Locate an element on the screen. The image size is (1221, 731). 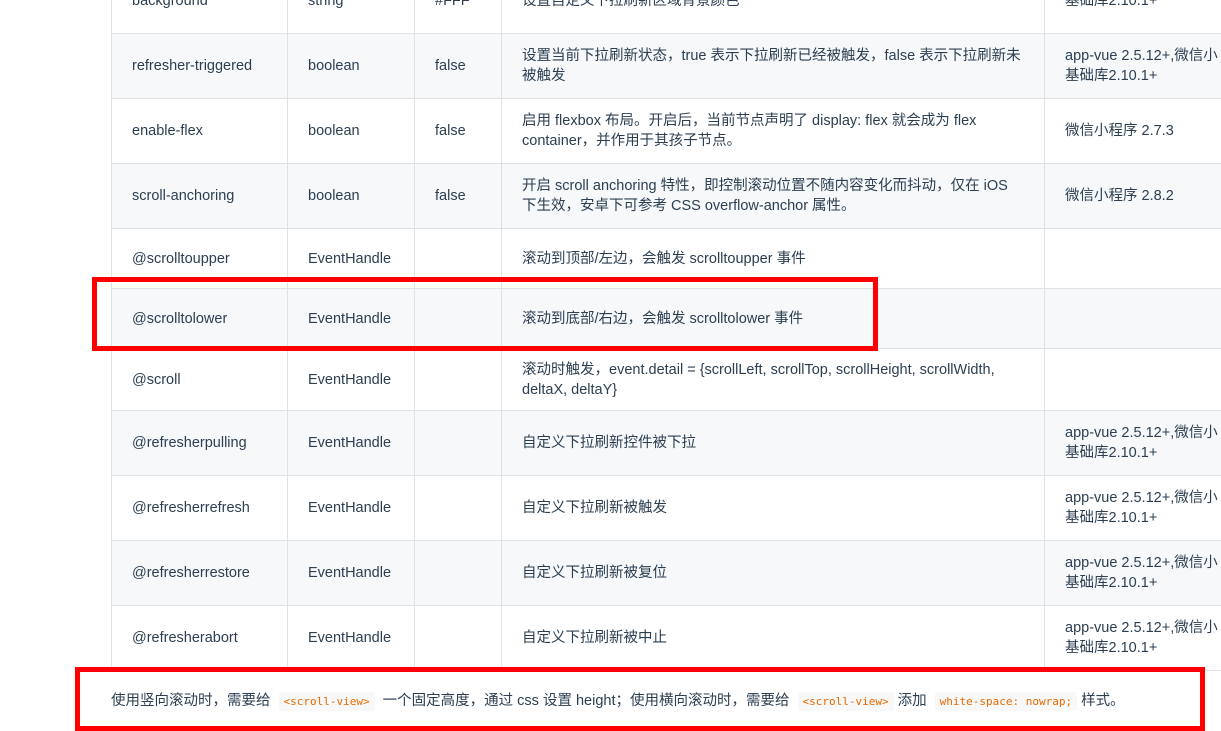
prop-desc-cell: 滚动到顶部/左边，会触发 scrolltoupper 事件 is located at coordinates (773, 258).